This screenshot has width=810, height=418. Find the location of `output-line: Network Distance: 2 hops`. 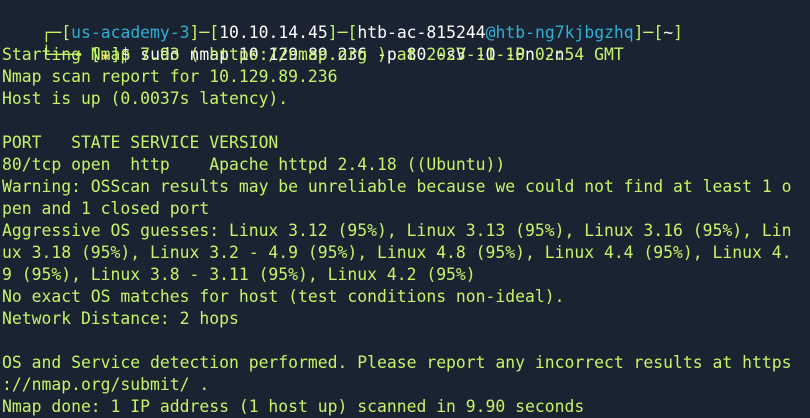

output-line: Network Distance: 2 hops is located at coordinates (120, 318).